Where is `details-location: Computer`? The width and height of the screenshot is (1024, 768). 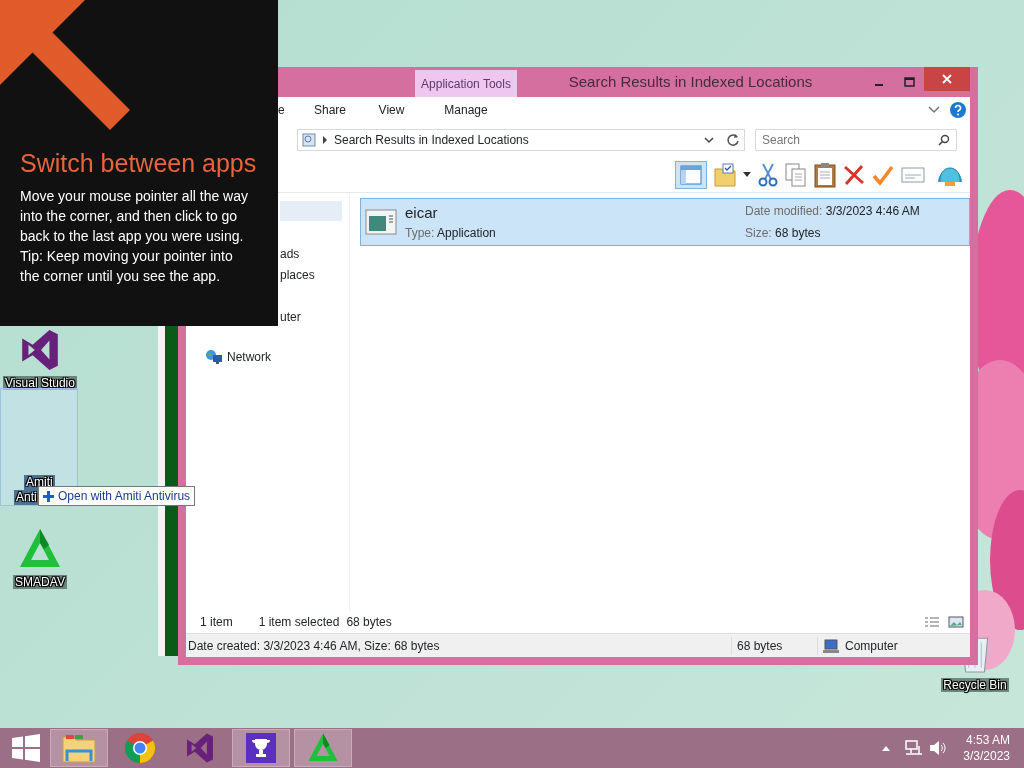 details-location: Computer is located at coordinates (871, 646).